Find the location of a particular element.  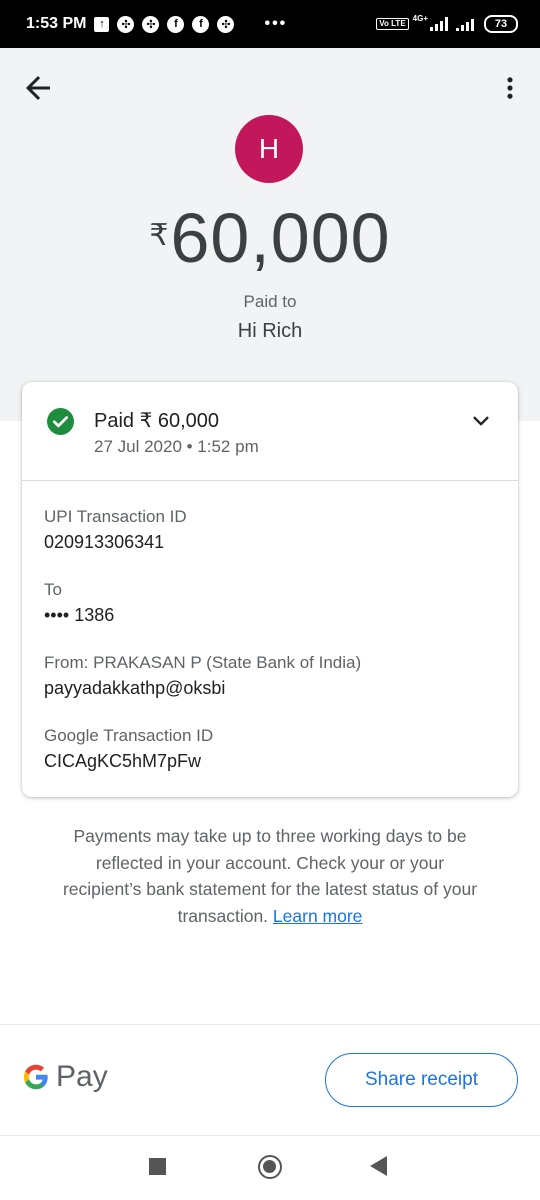

more-notifications-icon: ••• is located at coordinates (276, 23).